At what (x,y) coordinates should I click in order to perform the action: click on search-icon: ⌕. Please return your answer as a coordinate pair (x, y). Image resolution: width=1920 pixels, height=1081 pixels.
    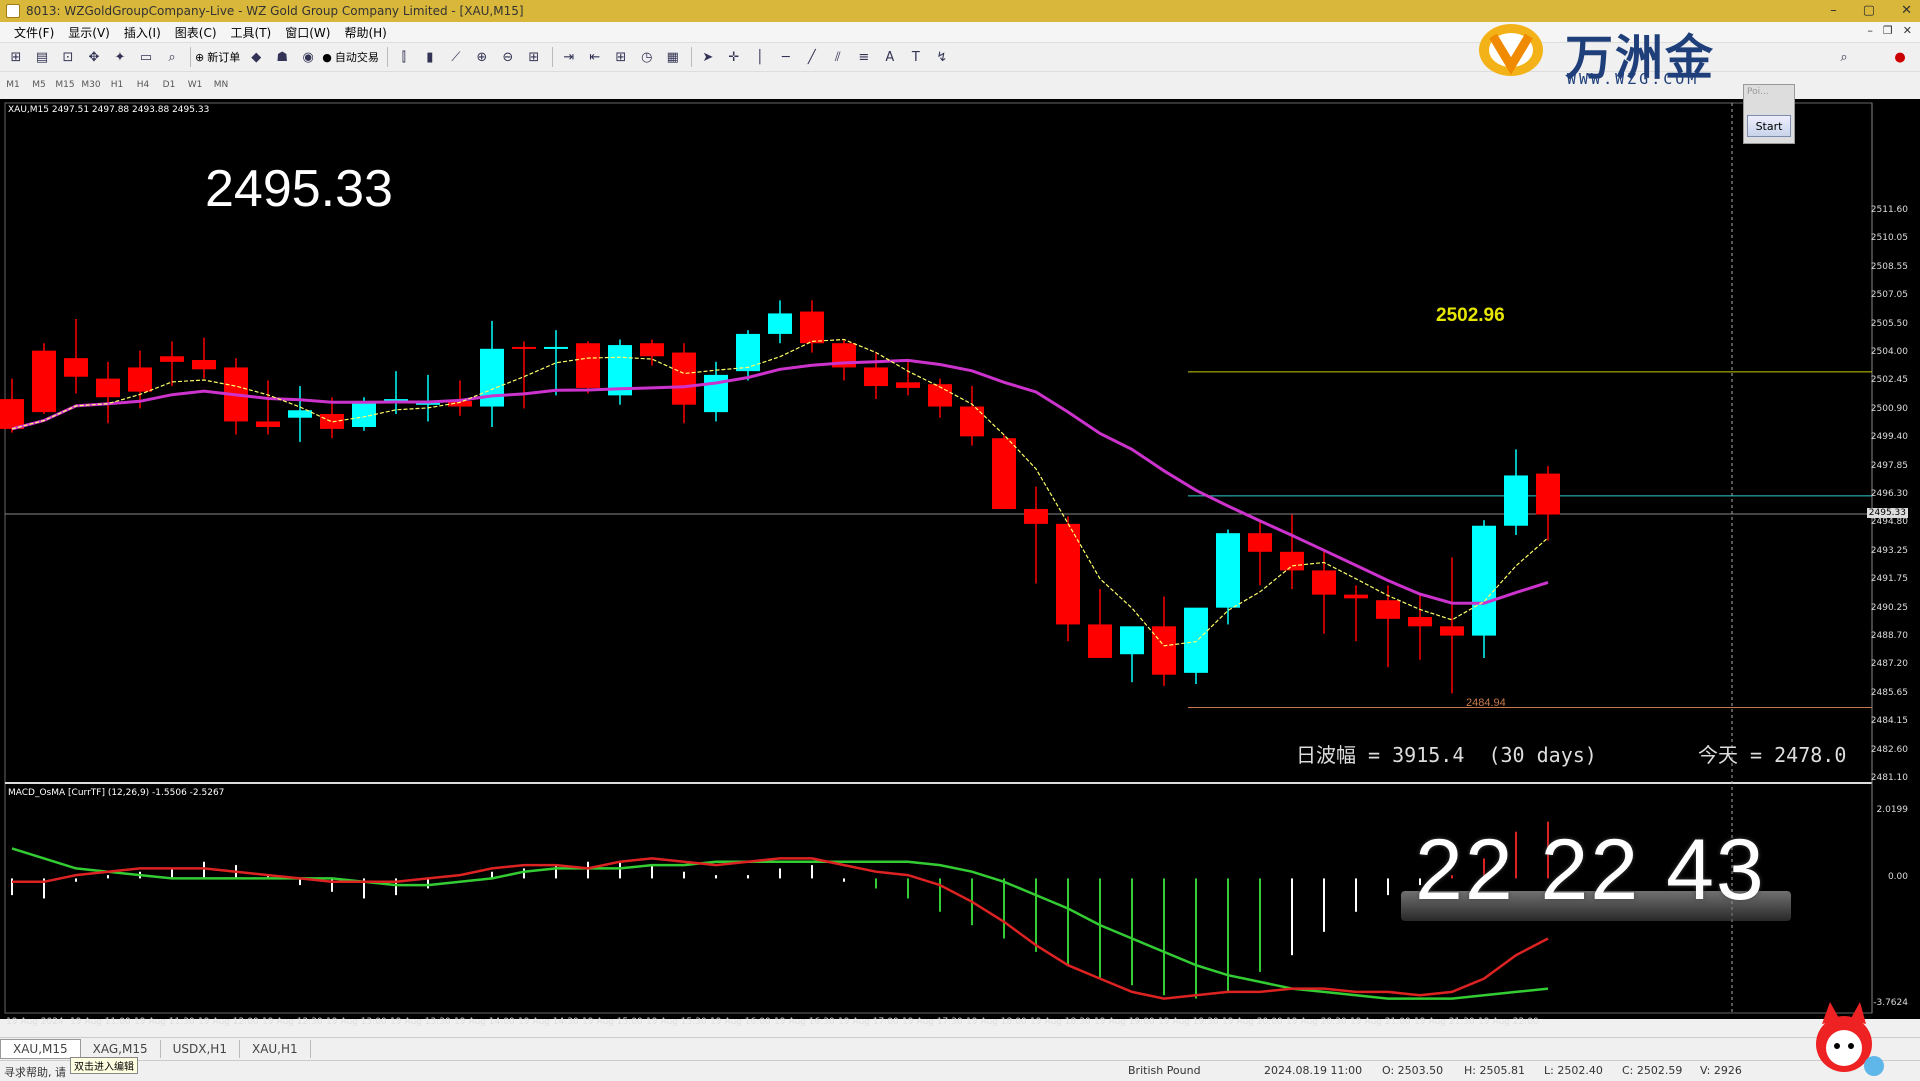
    Looking at the image, I should click on (1844, 57).